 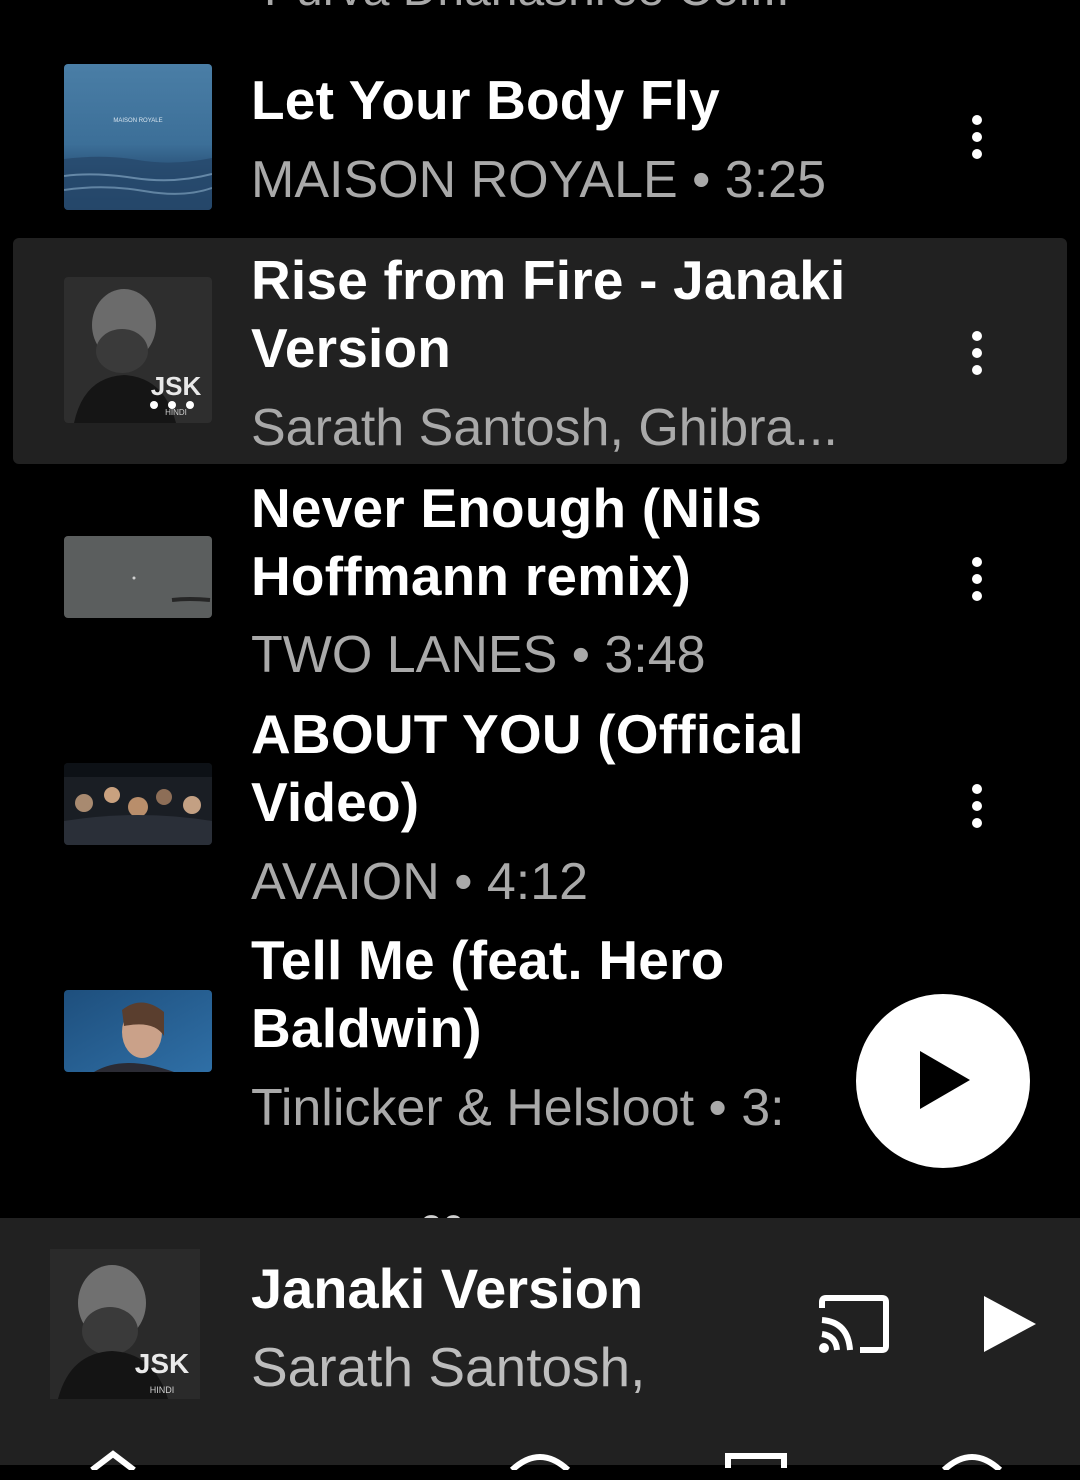 I want to click on mini-player-artist: Sarath Santosh,, so click(x=448, y=1367).